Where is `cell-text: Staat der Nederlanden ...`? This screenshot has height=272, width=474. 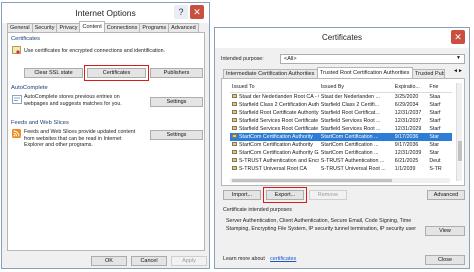
cell-text: Staat der Nederlanden ... is located at coordinates (350, 96).